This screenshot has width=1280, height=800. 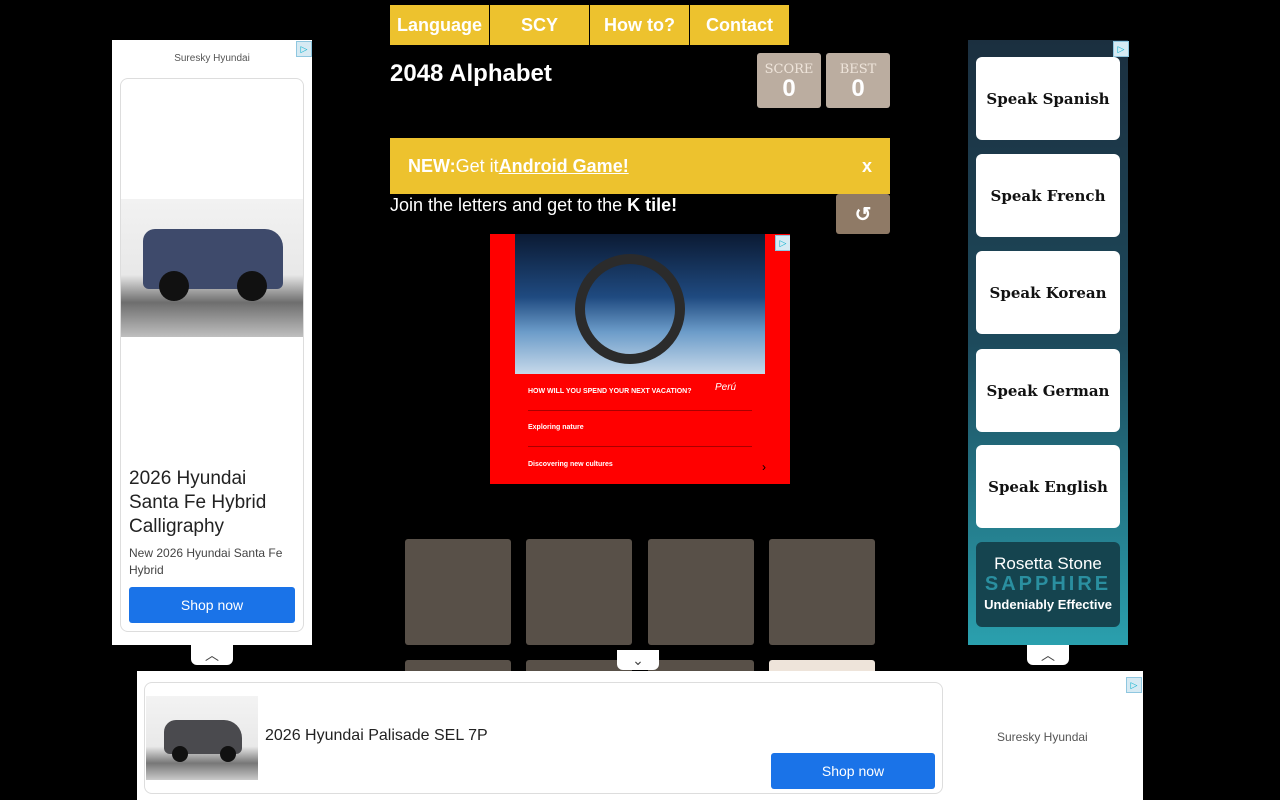 What do you see at coordinates (610, 391) in the screenshot?
I see `ad-question: HOW WILL YOU SPEND YOUR NEXT VACATION?` at bounding box center [610, 391].